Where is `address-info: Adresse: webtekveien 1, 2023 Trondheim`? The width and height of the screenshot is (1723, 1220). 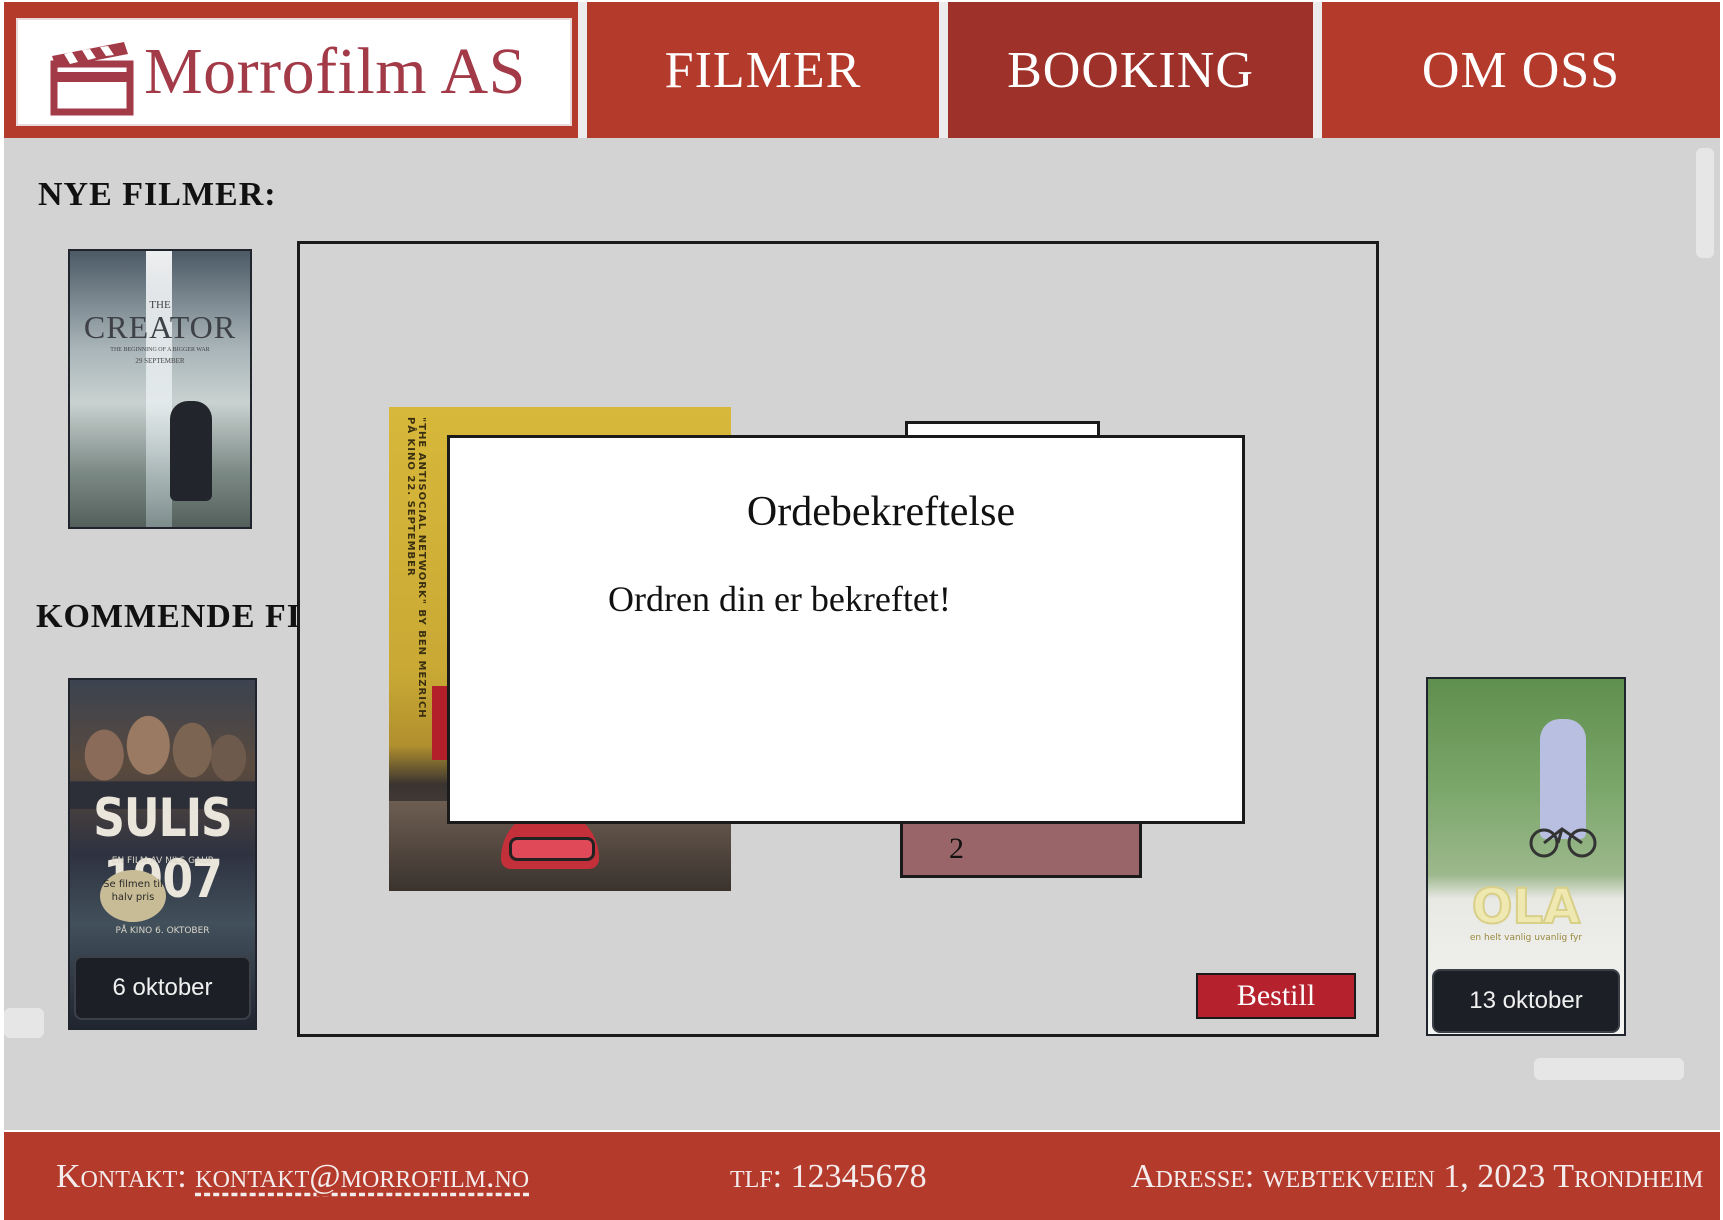
address-info: Adresse: webtekveien 1, 2023 Trondheim is located at coordinates (1417, 1176).